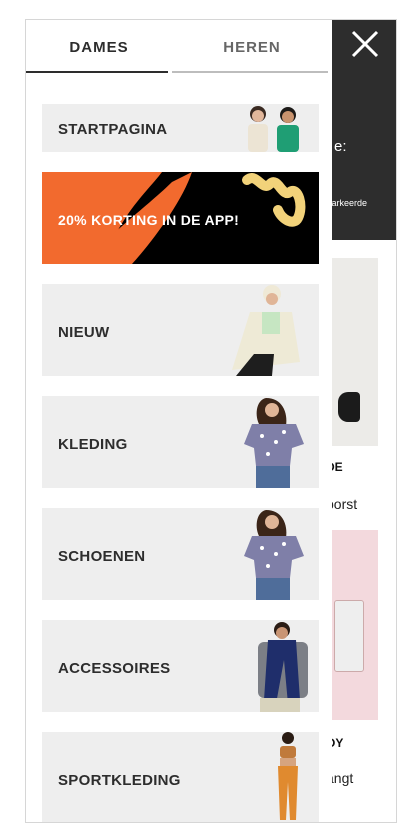 The image size is (411, 835). Describe the element at coordinates (113, 129) in the screenshot. I see `menu-item-label: STARTPAGINA` at that location.